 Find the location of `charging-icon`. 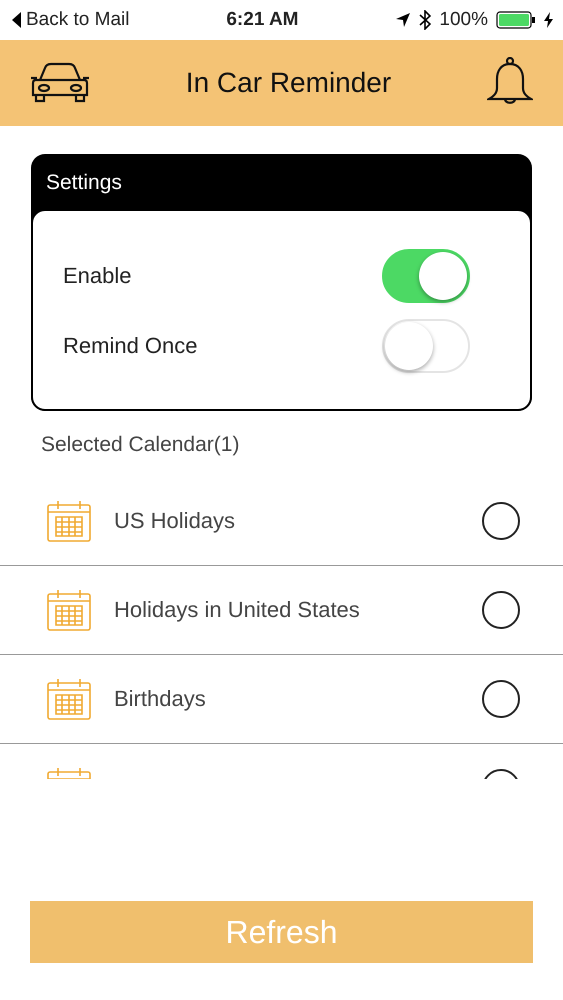

charging-icon is located at coordinates (548, 20).